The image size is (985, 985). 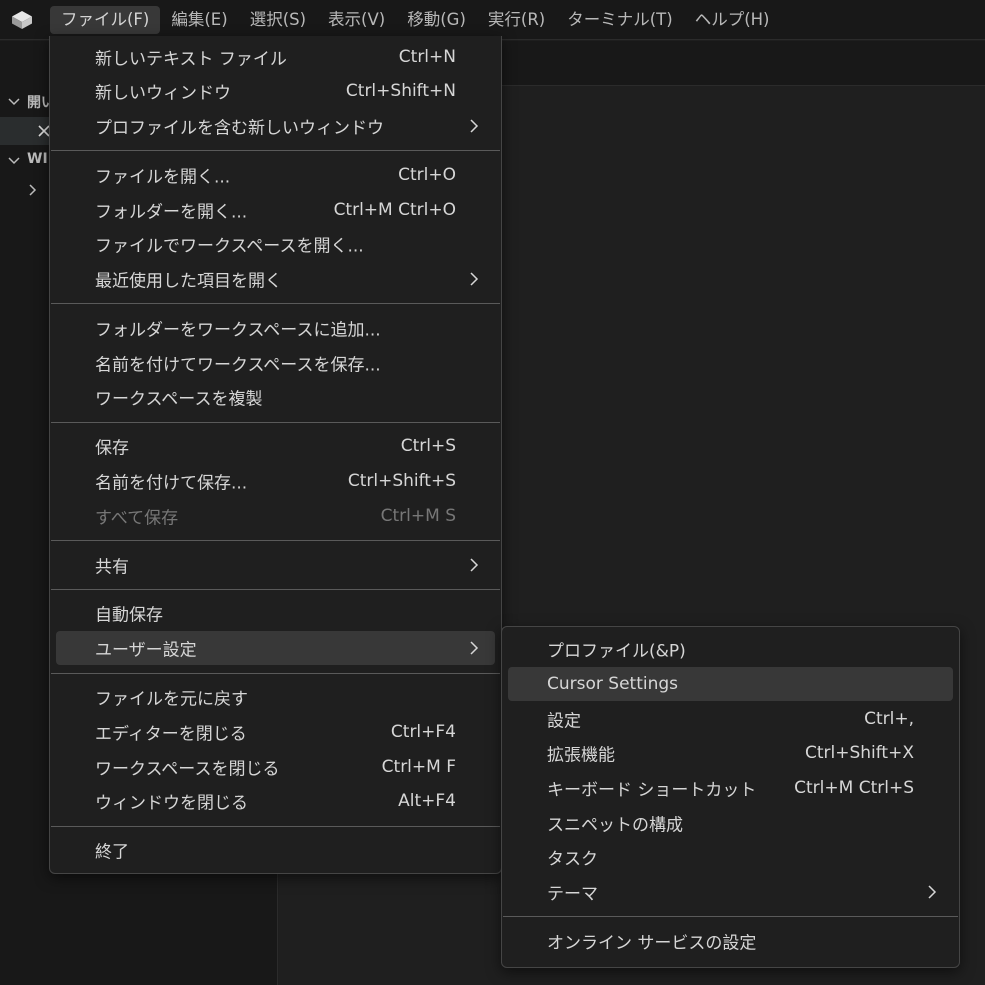 I want to click on menu-item-shortcut: Ctrl+,, so click(x=889, y=719).